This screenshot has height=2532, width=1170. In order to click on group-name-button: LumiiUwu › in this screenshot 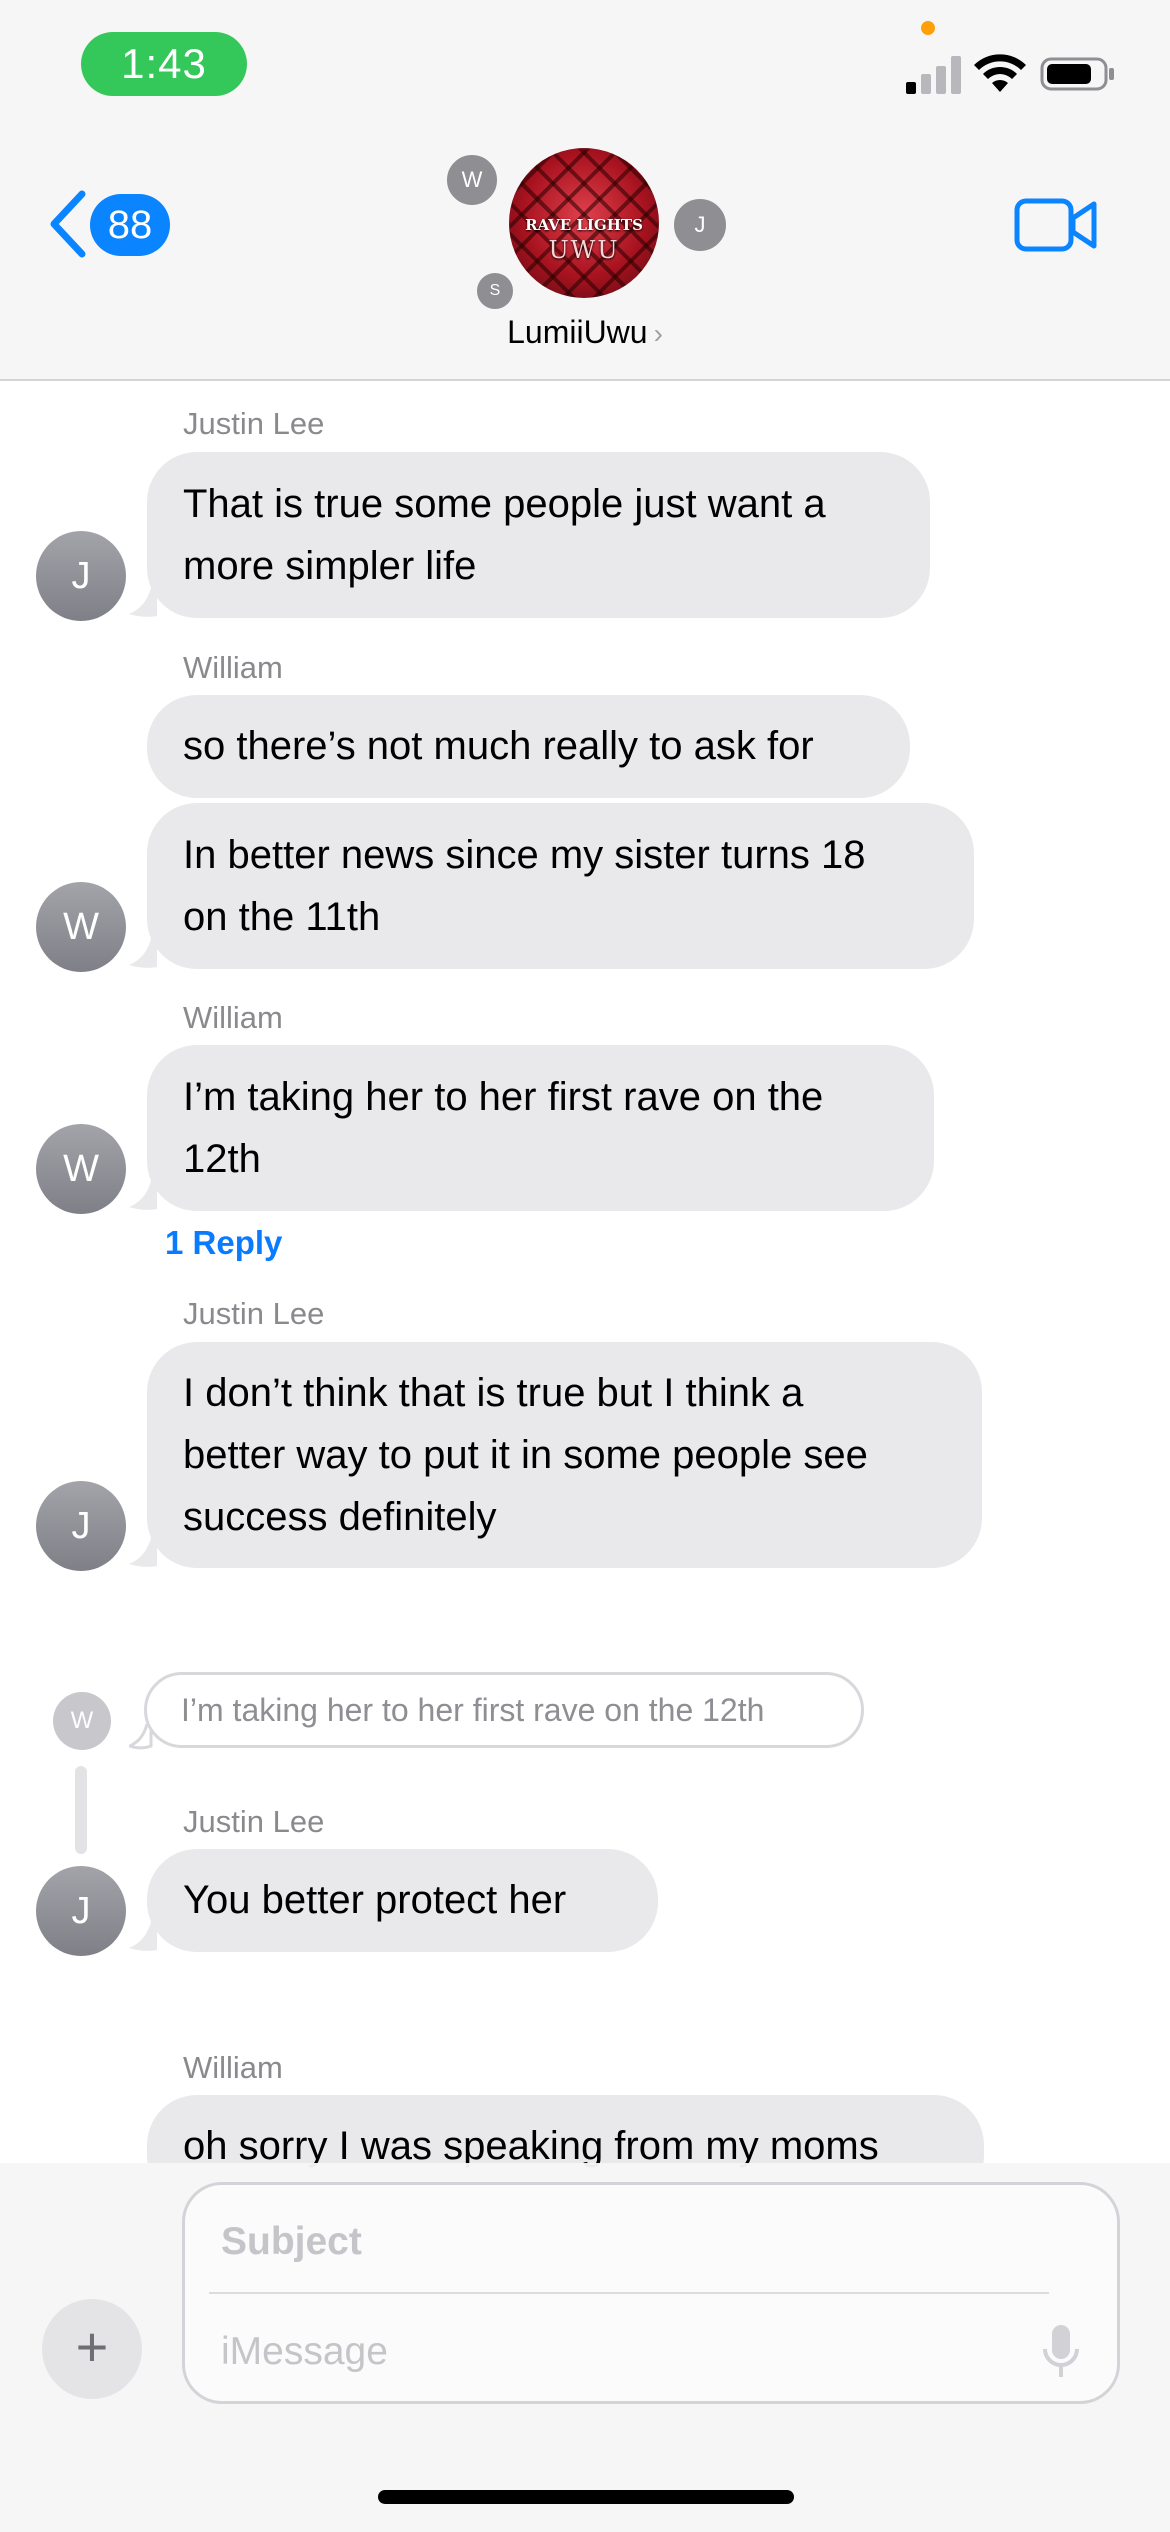, I will do `click(585, 332)`.